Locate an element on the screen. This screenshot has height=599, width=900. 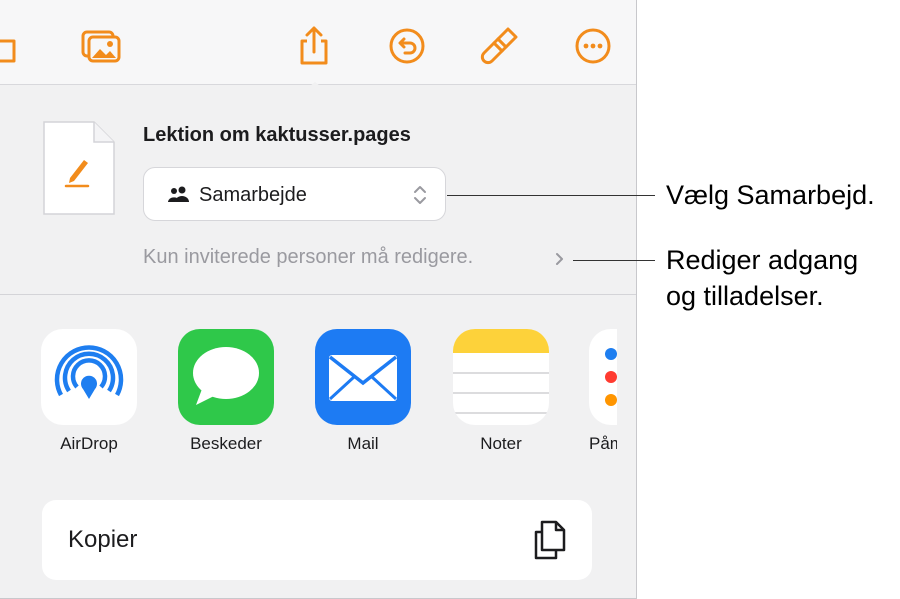
mail-icon is located at coordinates (363, 377).